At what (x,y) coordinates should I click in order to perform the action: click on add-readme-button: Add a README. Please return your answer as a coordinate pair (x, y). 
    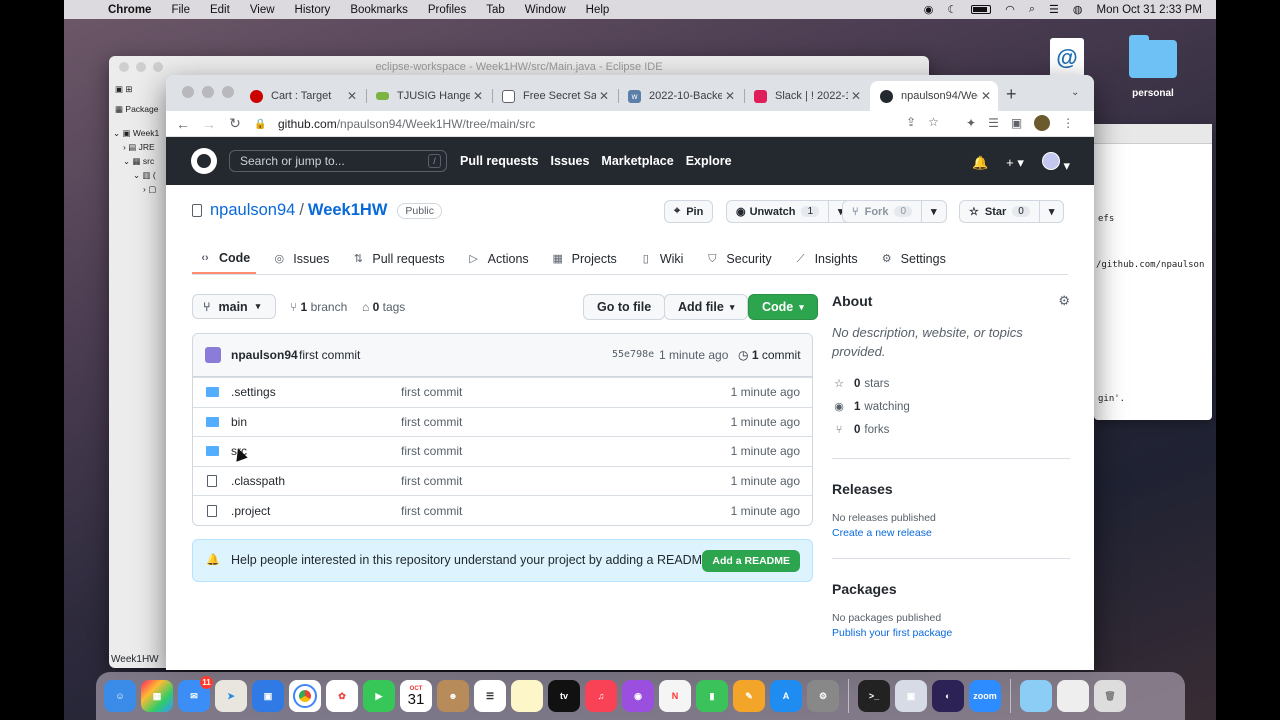
    Looking at the image, I should click on (751, 561).